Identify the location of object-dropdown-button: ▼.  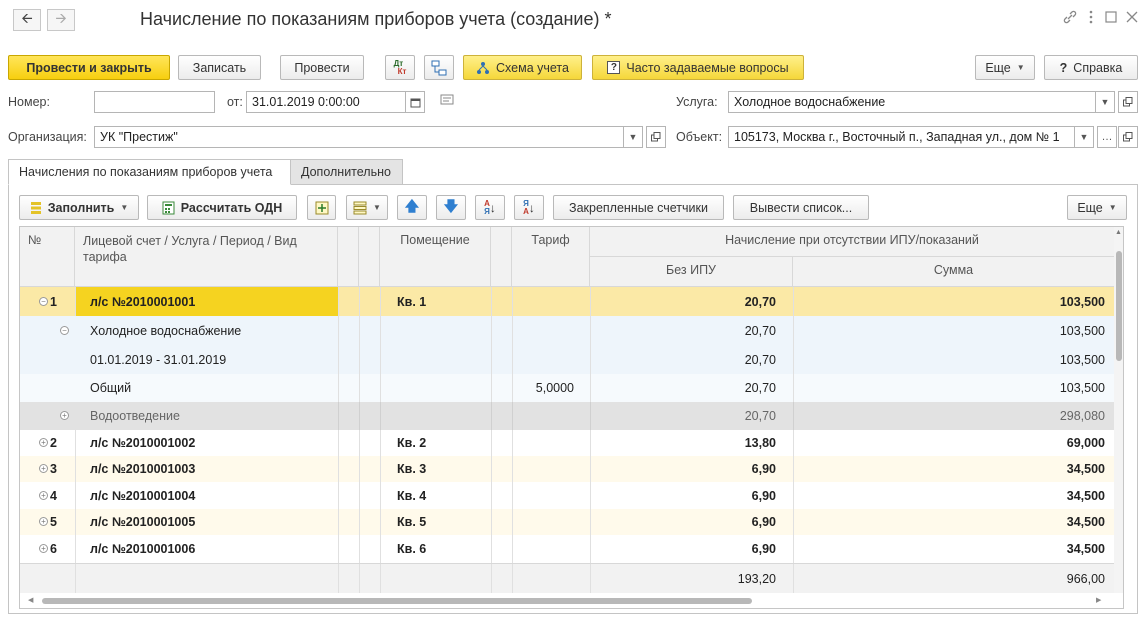
(1084, 137).